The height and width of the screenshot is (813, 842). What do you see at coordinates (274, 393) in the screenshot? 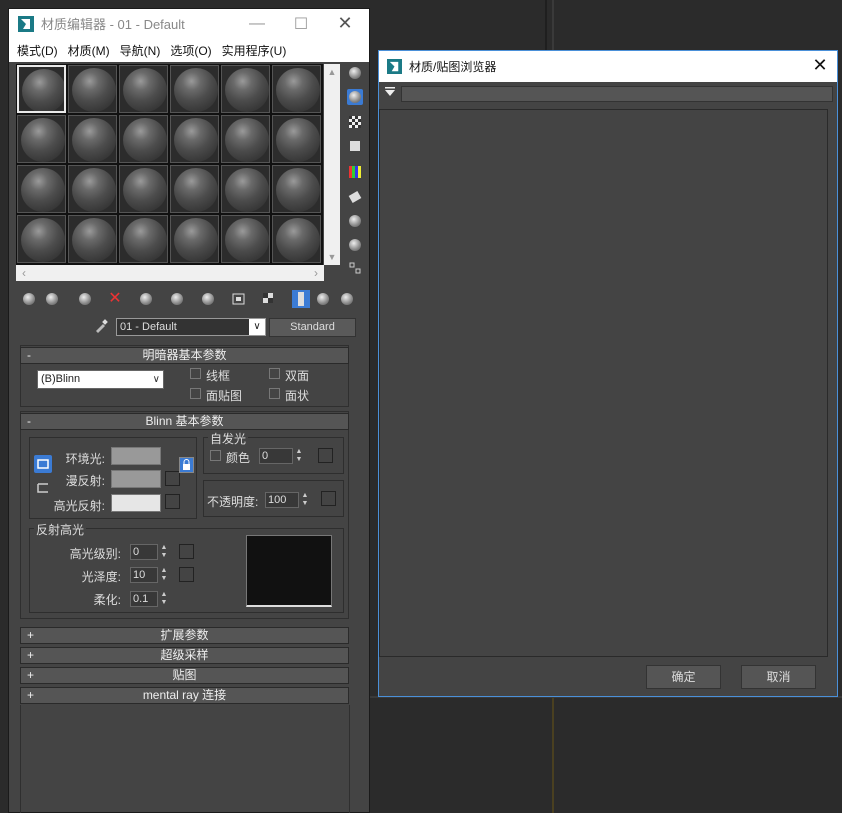
I see `faceted-checkbox` at bounding box center [274, 393].